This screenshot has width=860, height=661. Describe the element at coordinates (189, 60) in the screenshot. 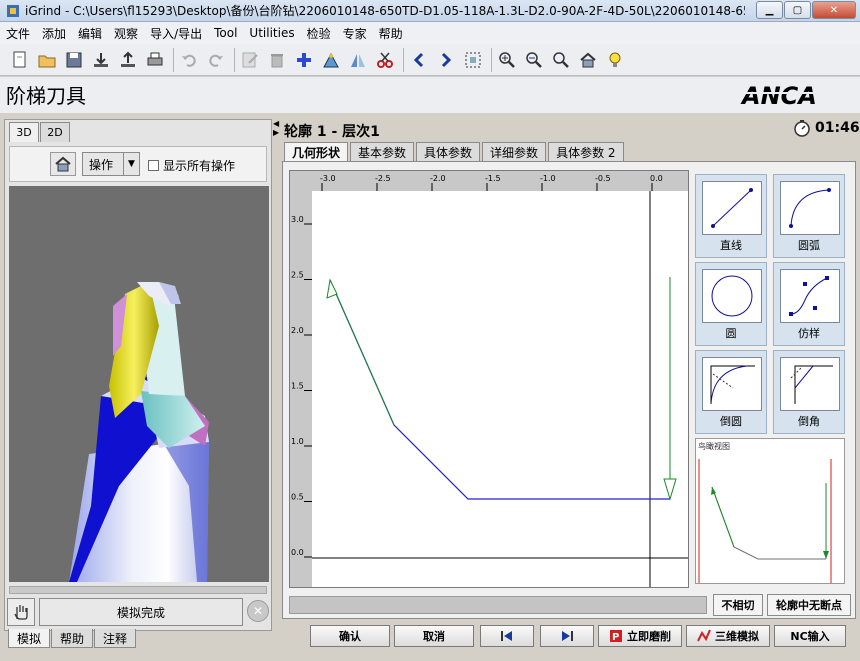

I see `undo-icon` at that location.